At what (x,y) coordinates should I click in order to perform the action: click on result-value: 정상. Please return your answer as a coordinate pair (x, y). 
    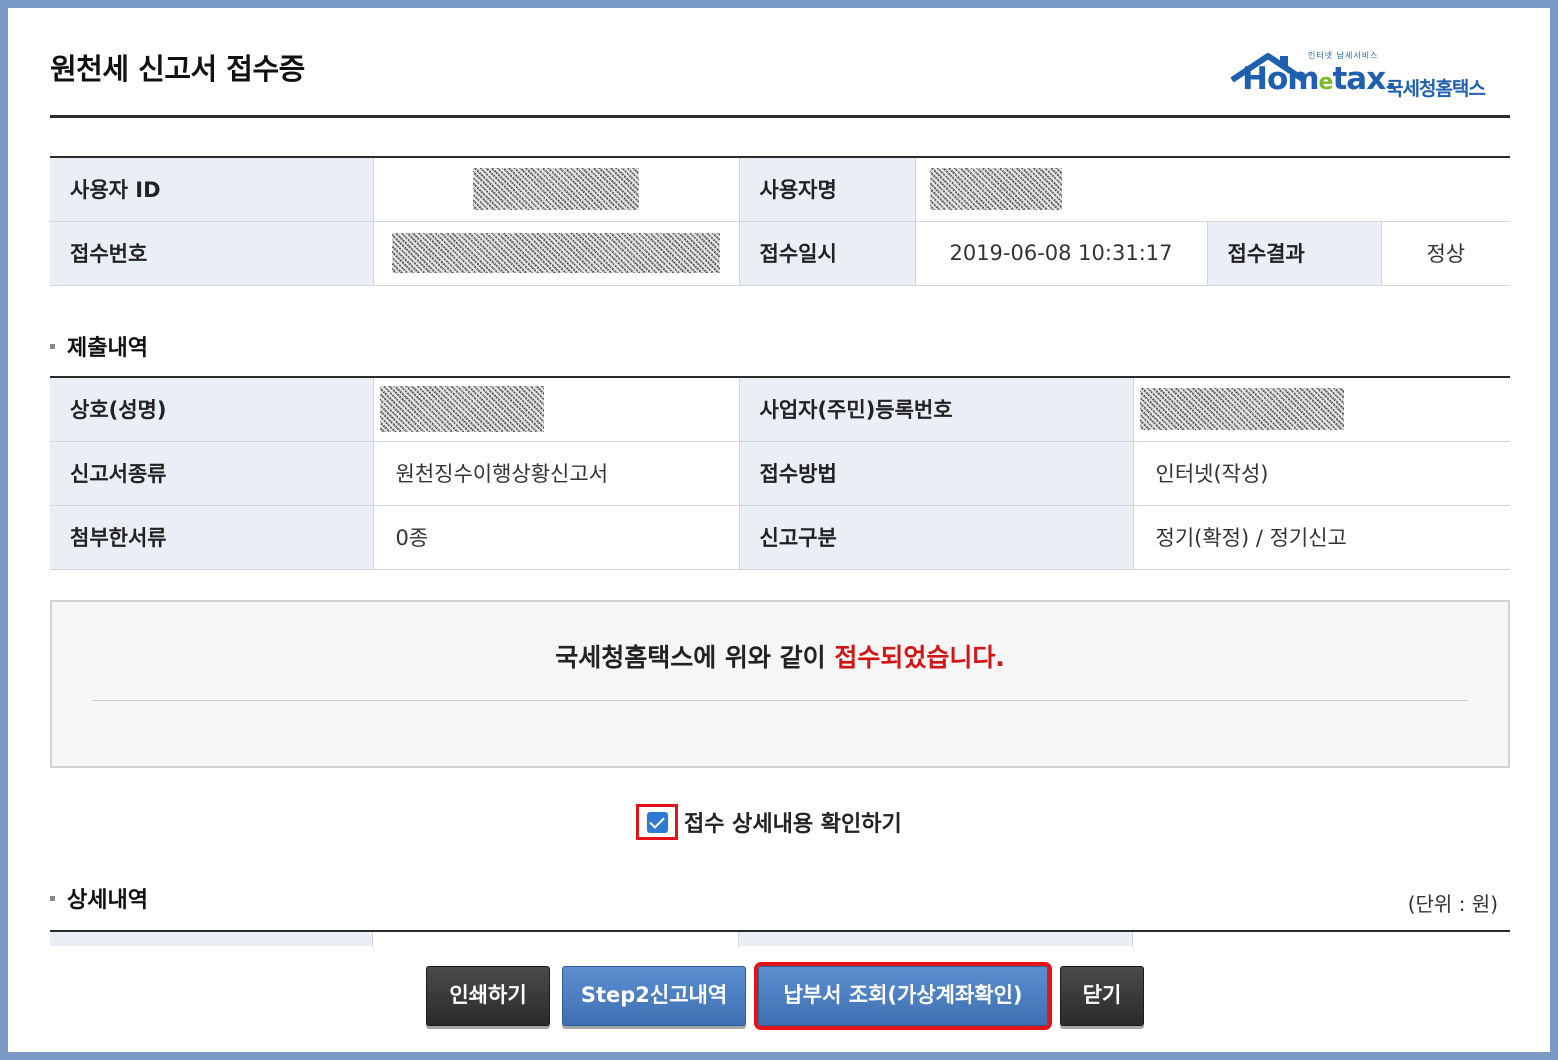
    Looking at the image, I should click on (1446, 253).